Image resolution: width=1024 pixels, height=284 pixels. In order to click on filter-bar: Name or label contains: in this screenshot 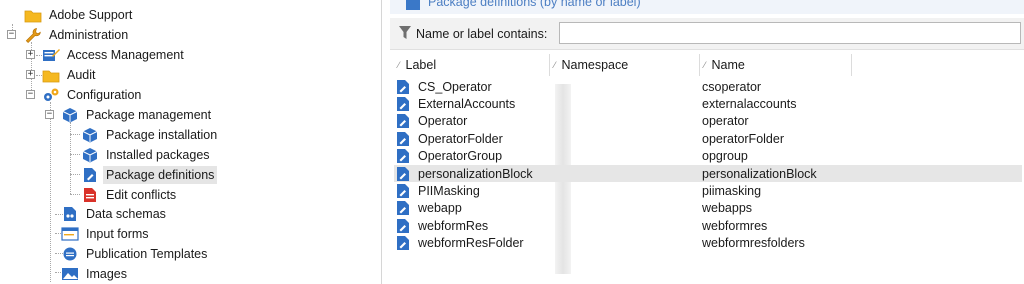, I will do `click(707, 34)`.